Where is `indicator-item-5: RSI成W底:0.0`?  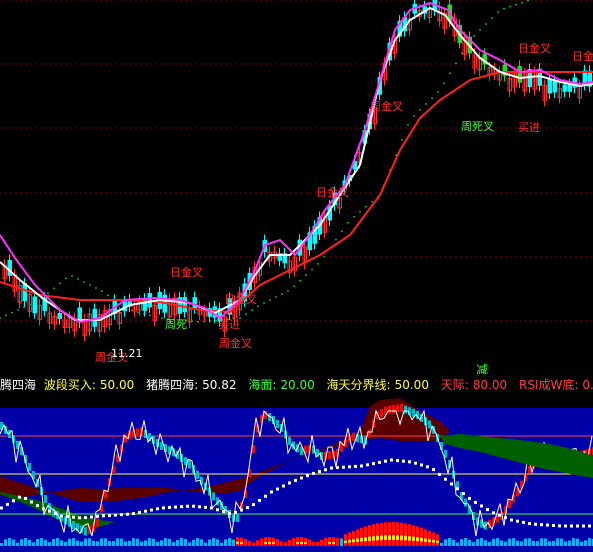 indicator-item-5: RSI成W底:0.0 is located at coordinates (556, 385).